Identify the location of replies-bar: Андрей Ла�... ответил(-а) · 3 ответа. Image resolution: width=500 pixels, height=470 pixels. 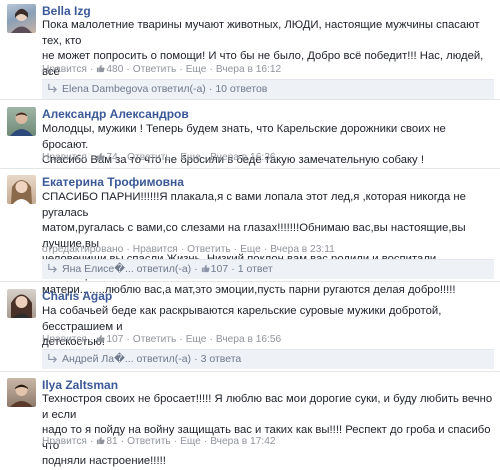
(268, 359).